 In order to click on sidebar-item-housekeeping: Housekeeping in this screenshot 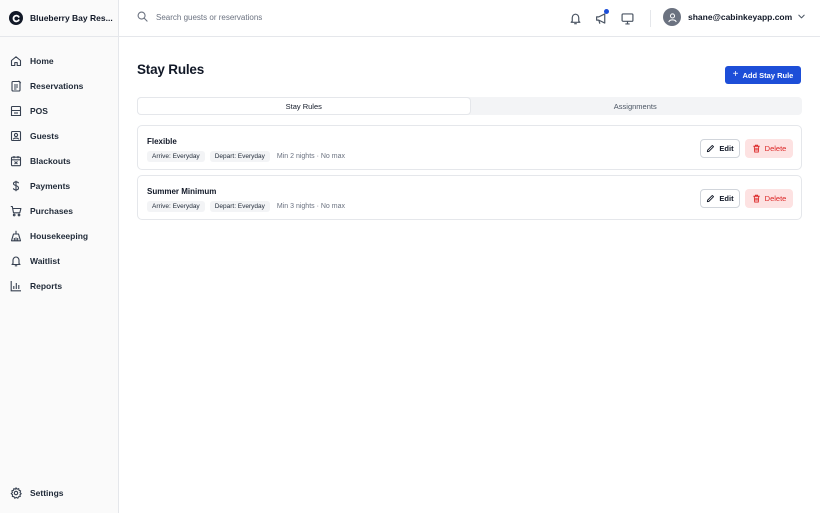, I will do `click(59, 235)`.